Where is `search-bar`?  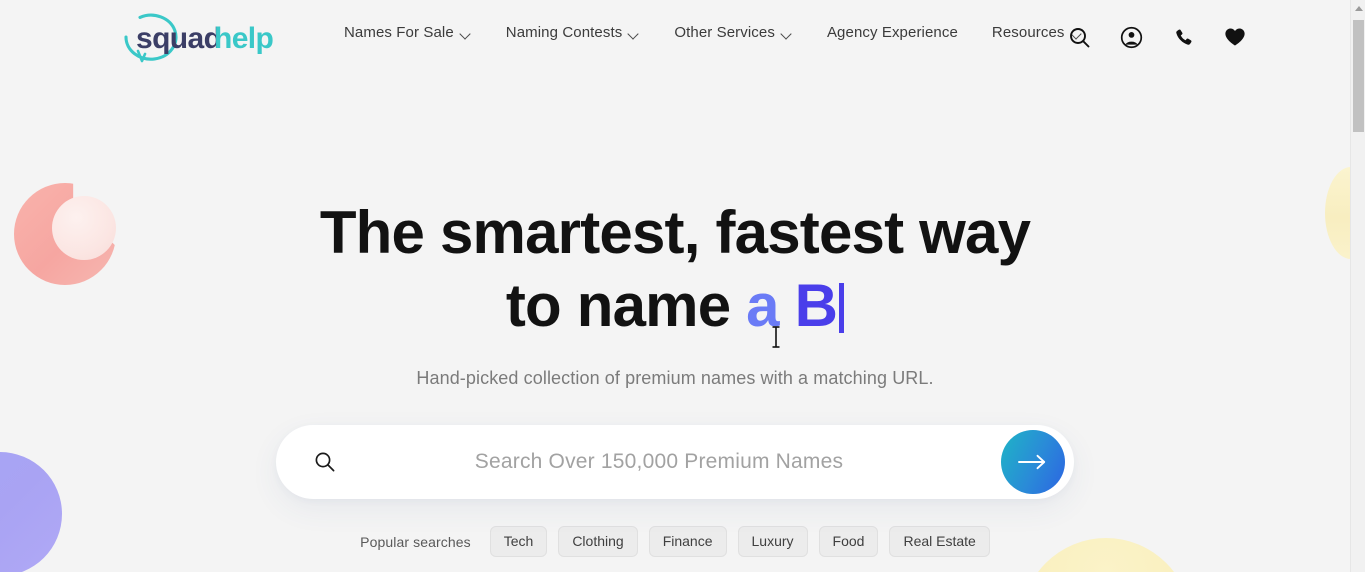 search-bar is located at coordinates (675, 462).